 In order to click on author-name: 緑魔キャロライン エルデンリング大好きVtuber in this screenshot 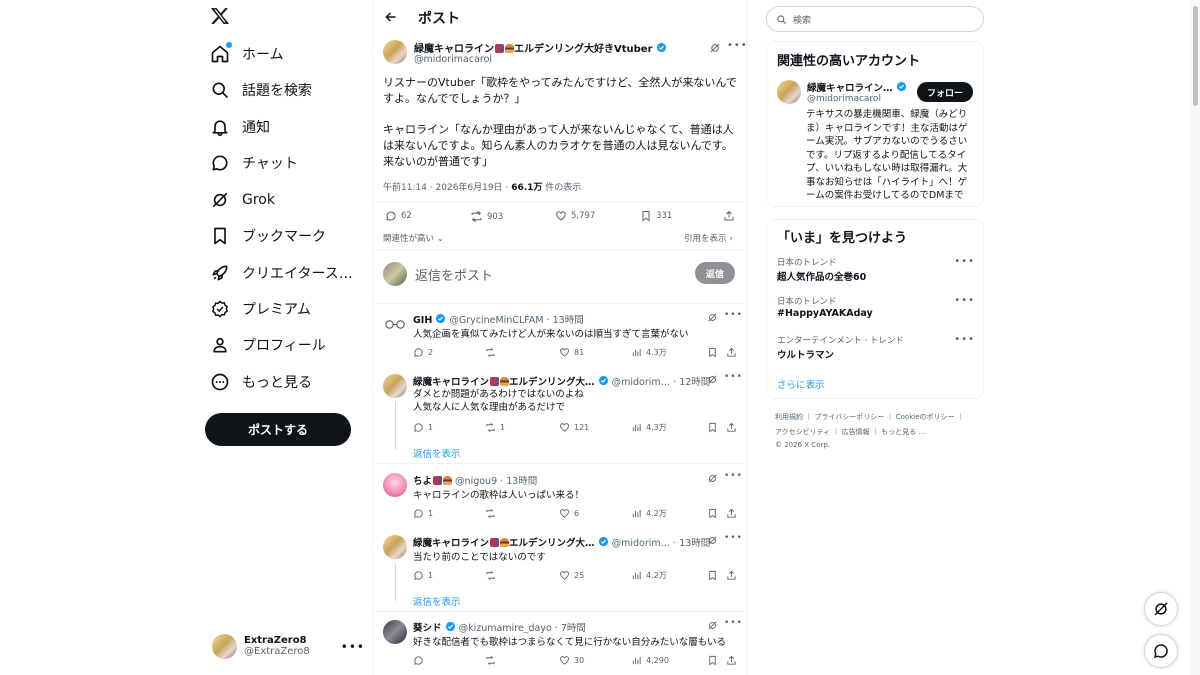, I will do `click(540, 47)`.